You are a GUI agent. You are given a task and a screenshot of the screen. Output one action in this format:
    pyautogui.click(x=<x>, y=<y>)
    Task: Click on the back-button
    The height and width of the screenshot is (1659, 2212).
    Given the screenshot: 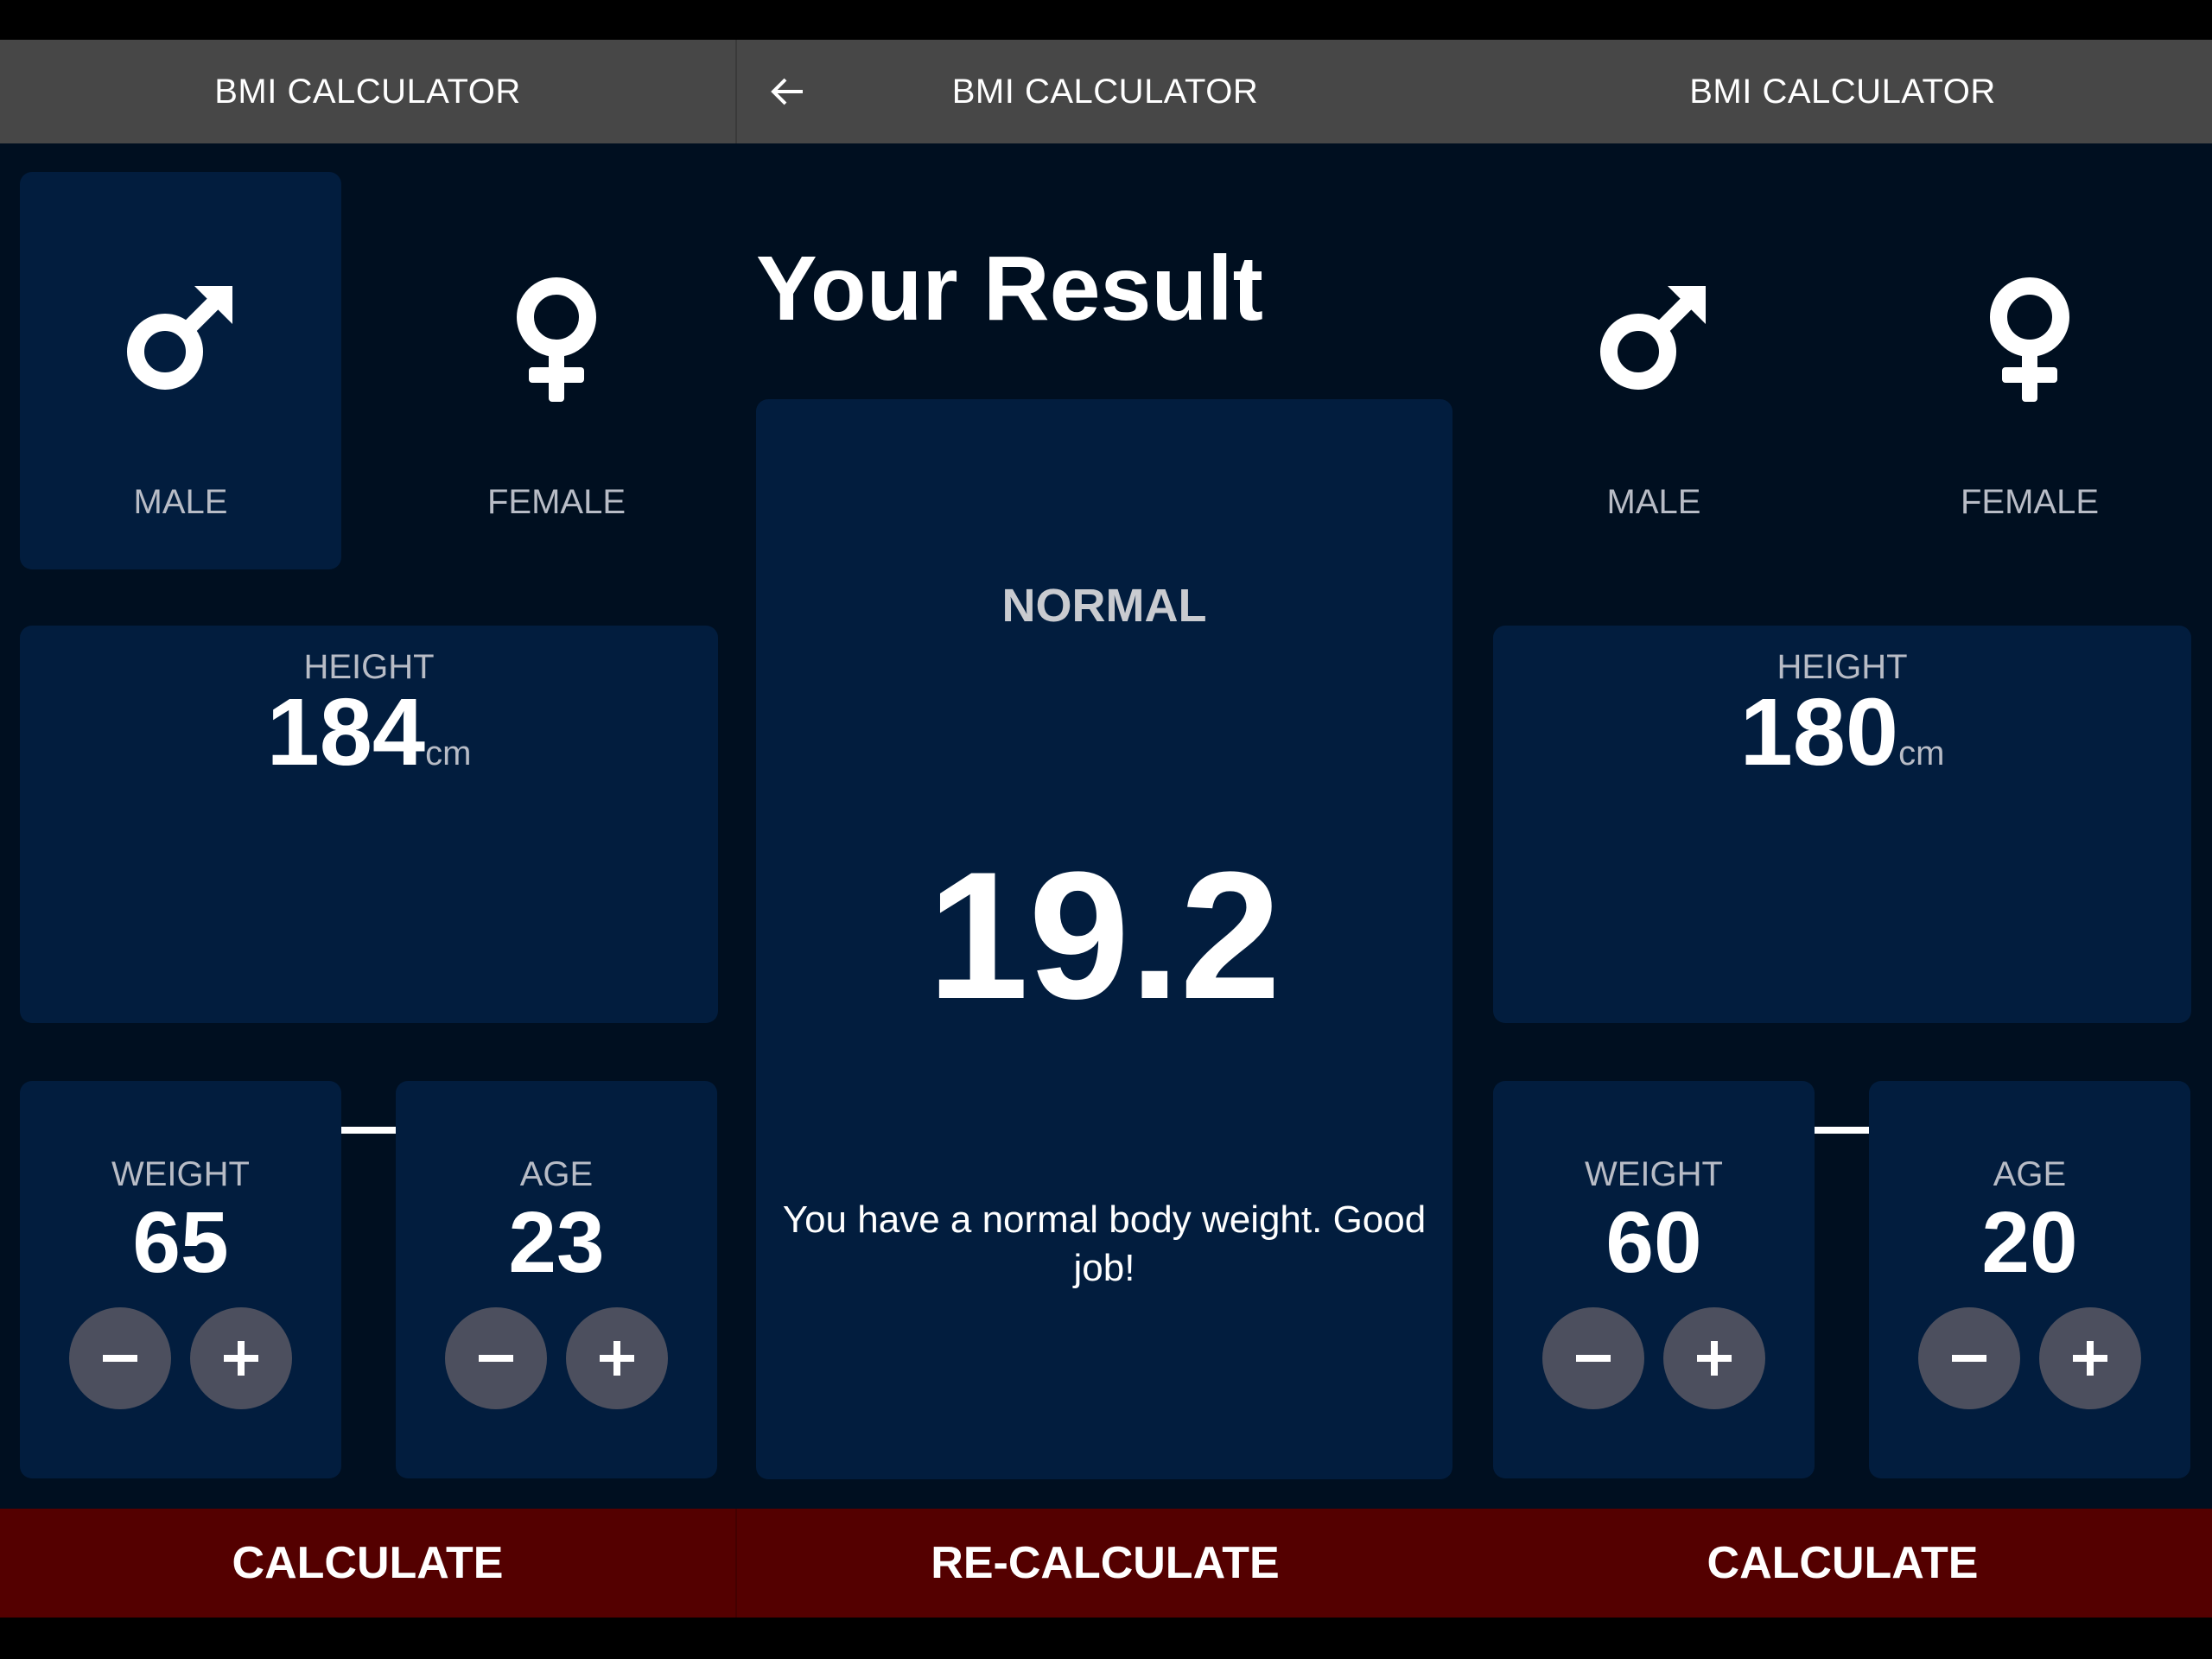 What is the action you would take?
    pyautogui.click(x=787, y=92)
    